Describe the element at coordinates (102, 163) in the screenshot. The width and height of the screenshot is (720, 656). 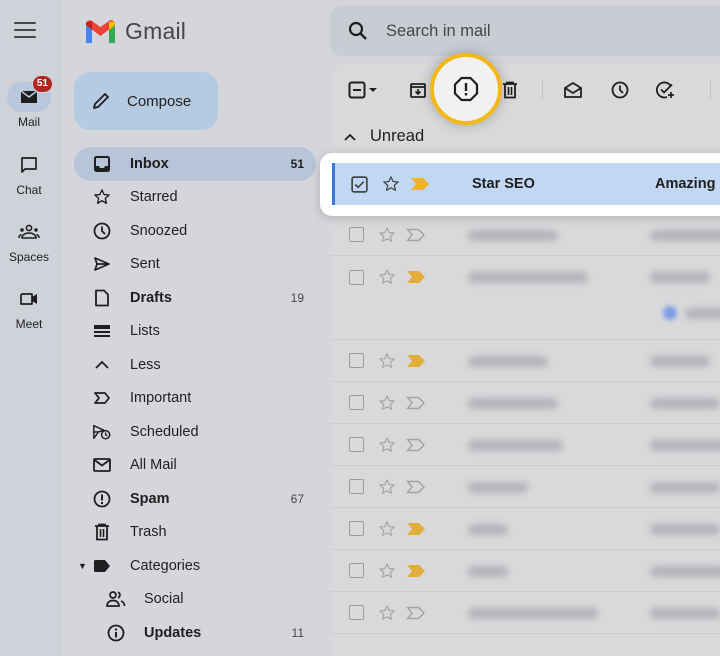
I see `inbox-icon` at that location.